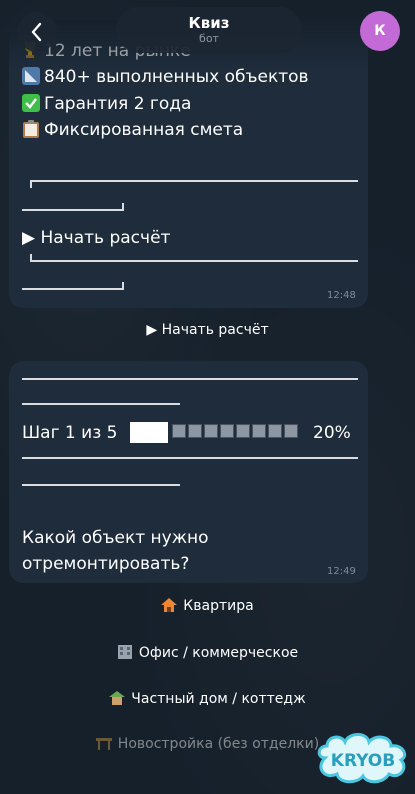 The width and height of the screenshot is (415, 794). I want to click on chat-subtitle: бот, so click(209, 38).